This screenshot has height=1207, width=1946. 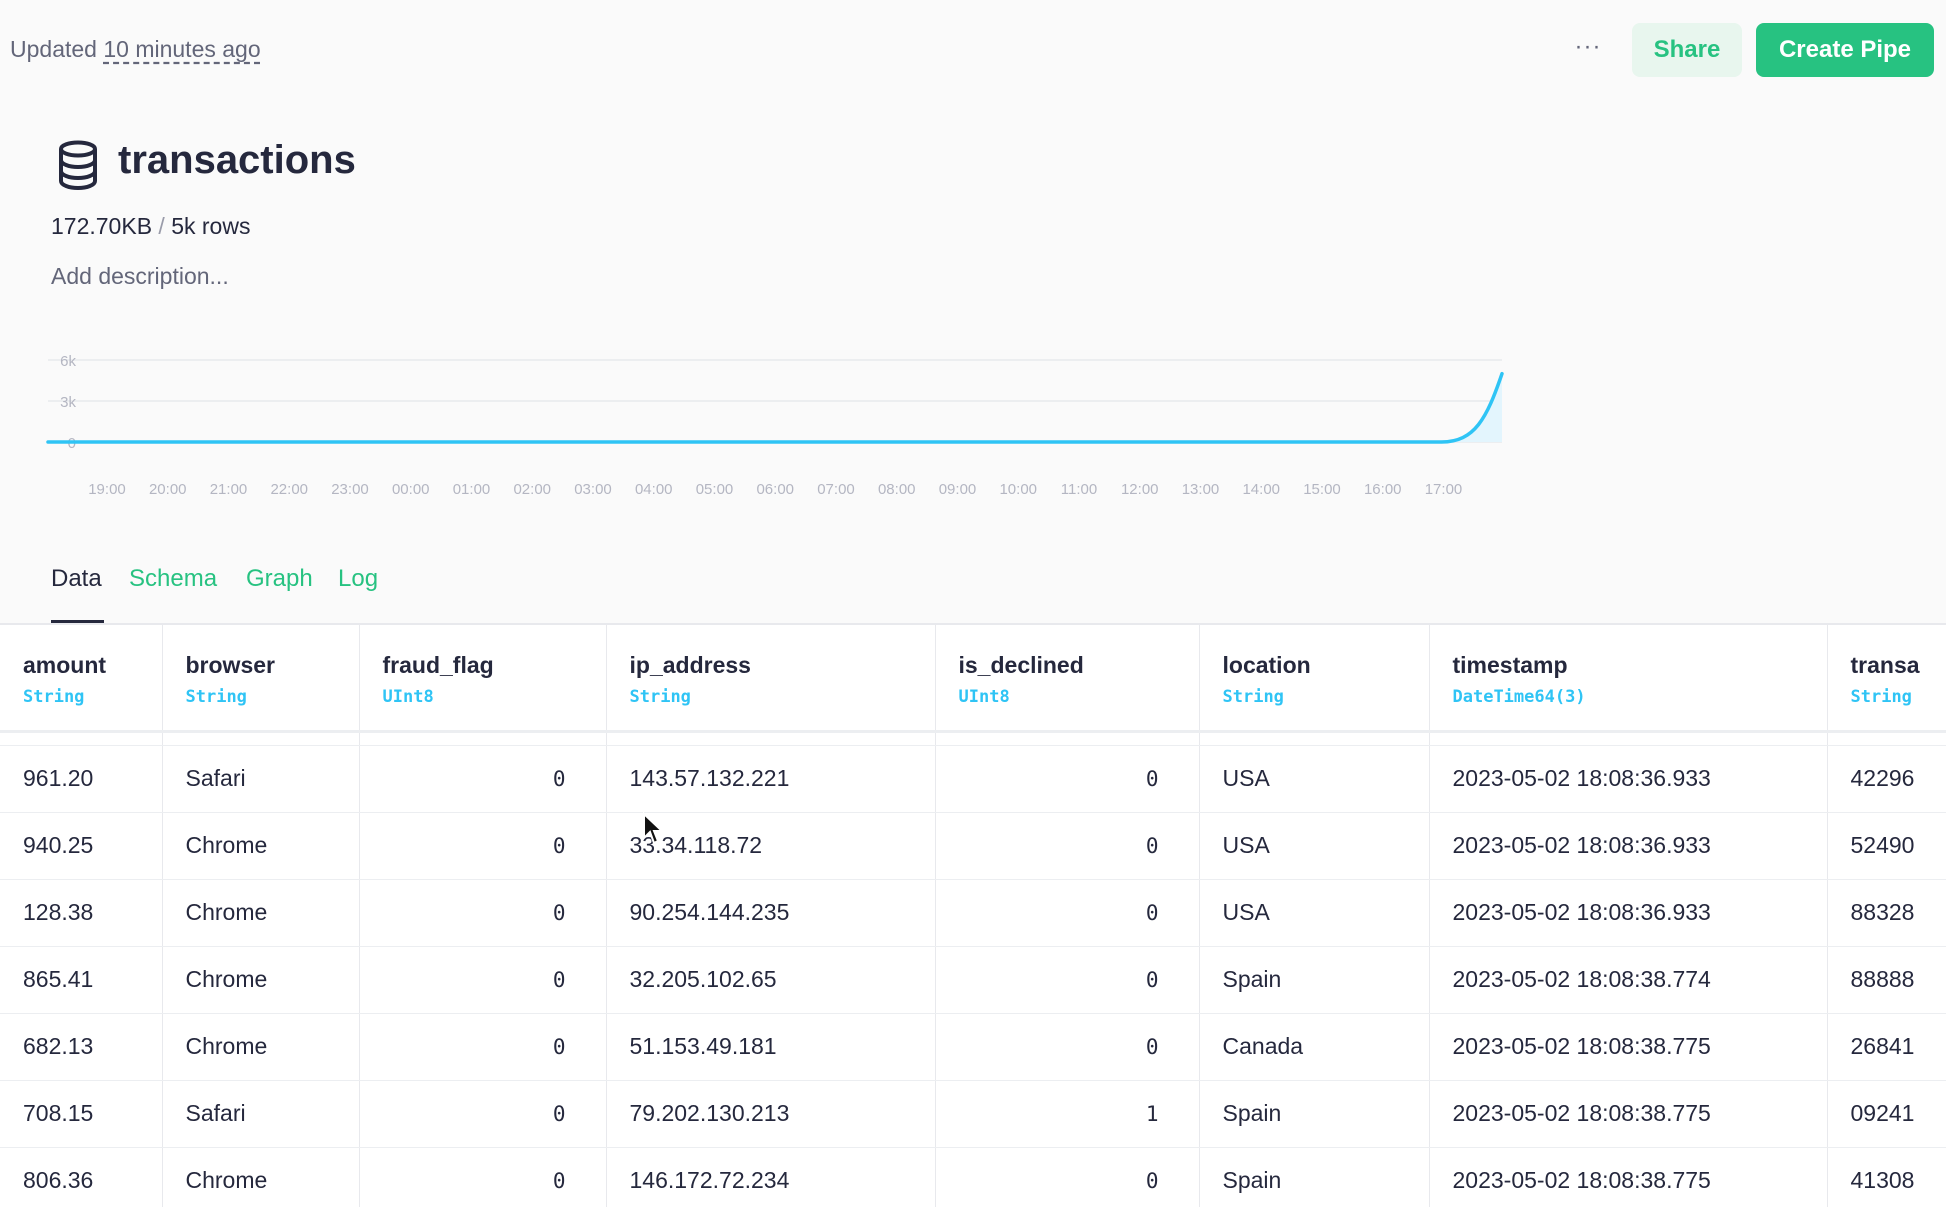 I want to click on tab-schema: Schema, so click(x=173, y=579).